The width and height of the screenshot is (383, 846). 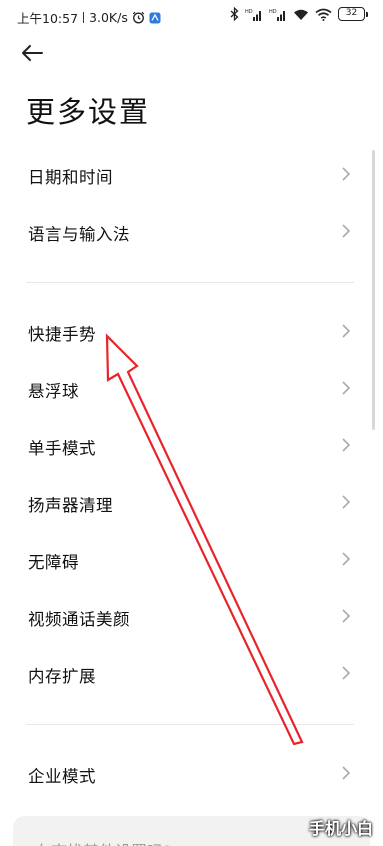 What do you see at coordinates (191, 333) in the screenshot?
I see `settings-row-quick-gestures: 快捷手势` at bounding box center [191, 333].